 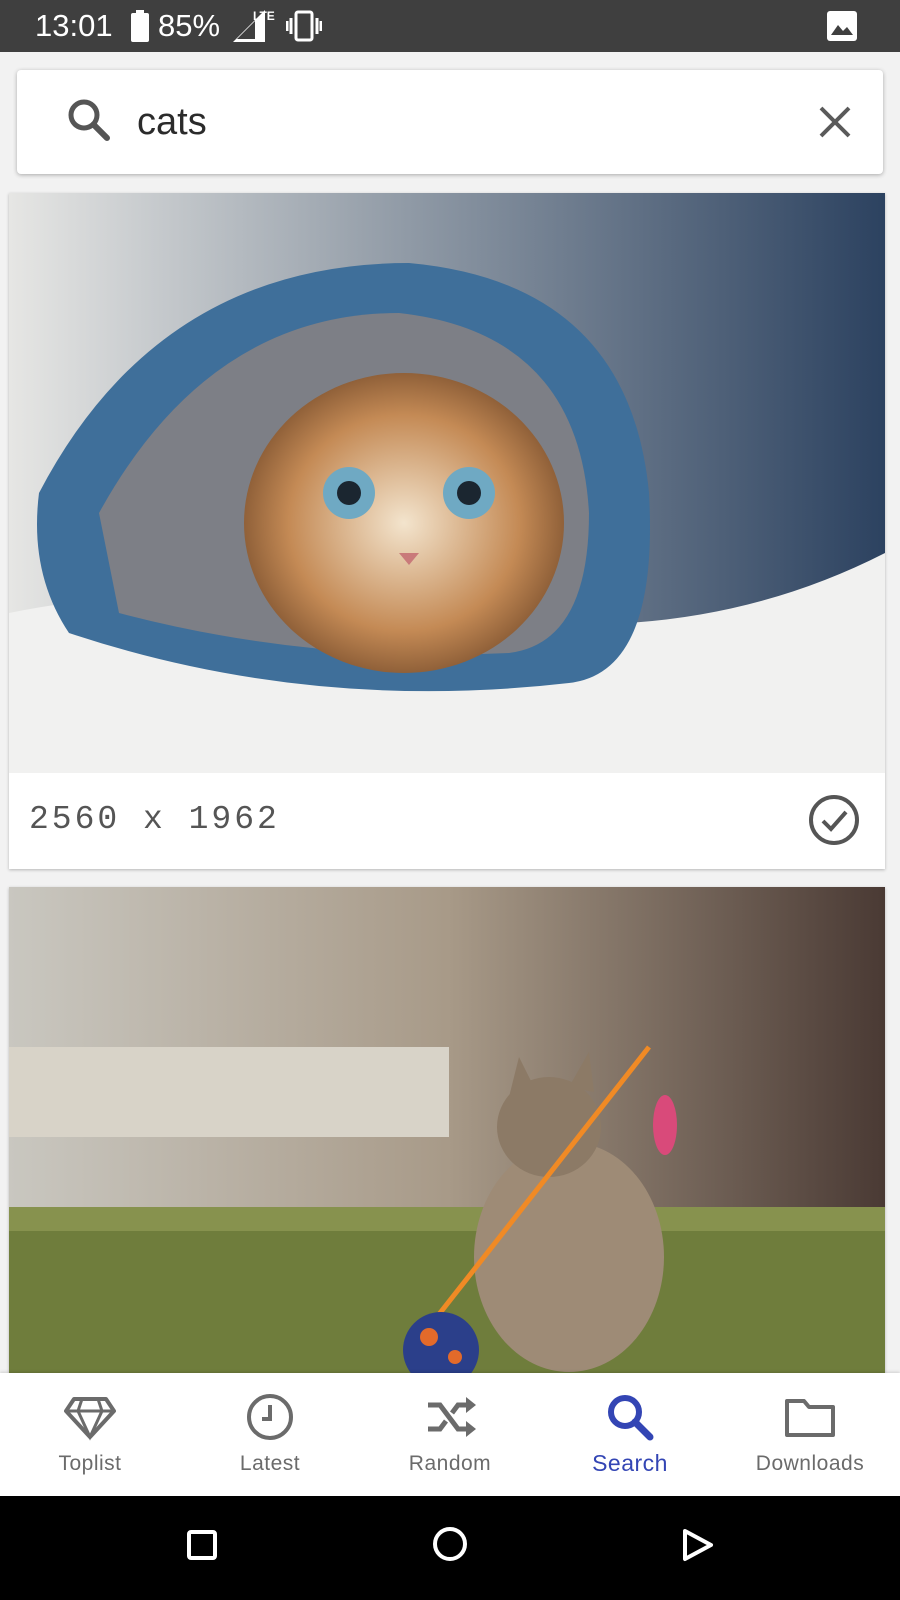 I want to click on home-icon, so click(x=450, y=1546).